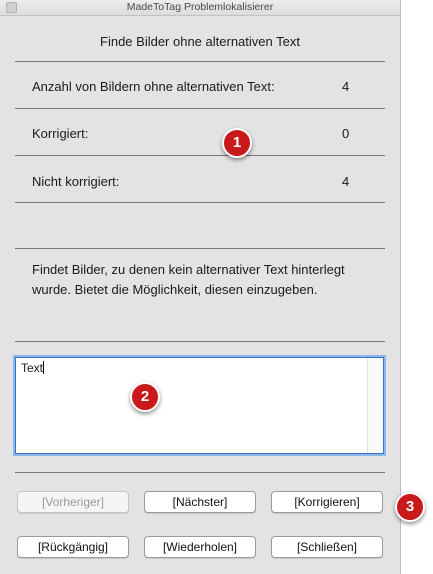  Describe the element at coordinates (145, 397) in the screenshot. I see `callout-badge-2: 2` at that location.